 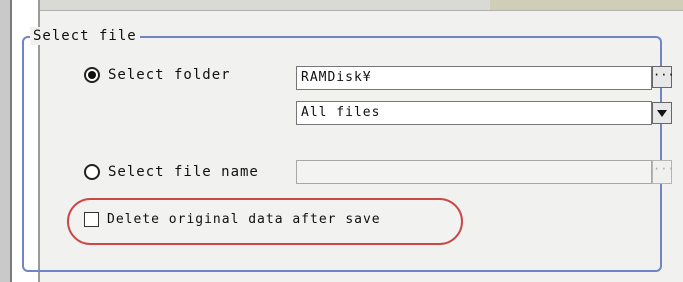 What do you see at coordinates (92, 75) in the screenshot?
I see `select-folder-radio` at bounding box center [92, 75].